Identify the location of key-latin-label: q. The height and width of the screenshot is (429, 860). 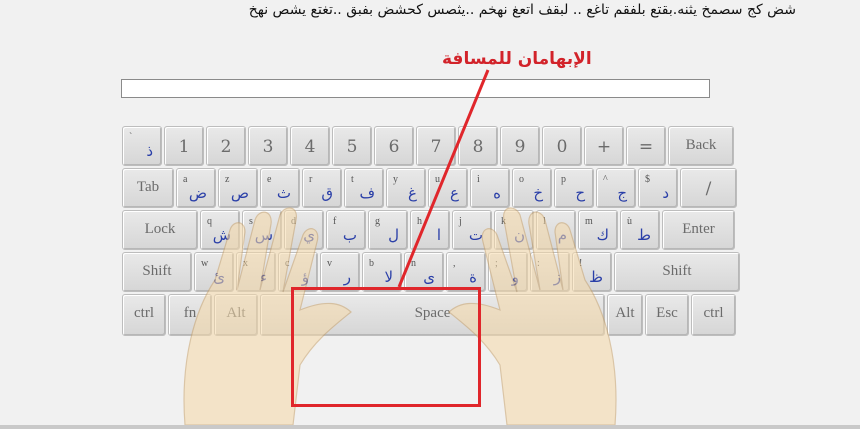
(209, 221).